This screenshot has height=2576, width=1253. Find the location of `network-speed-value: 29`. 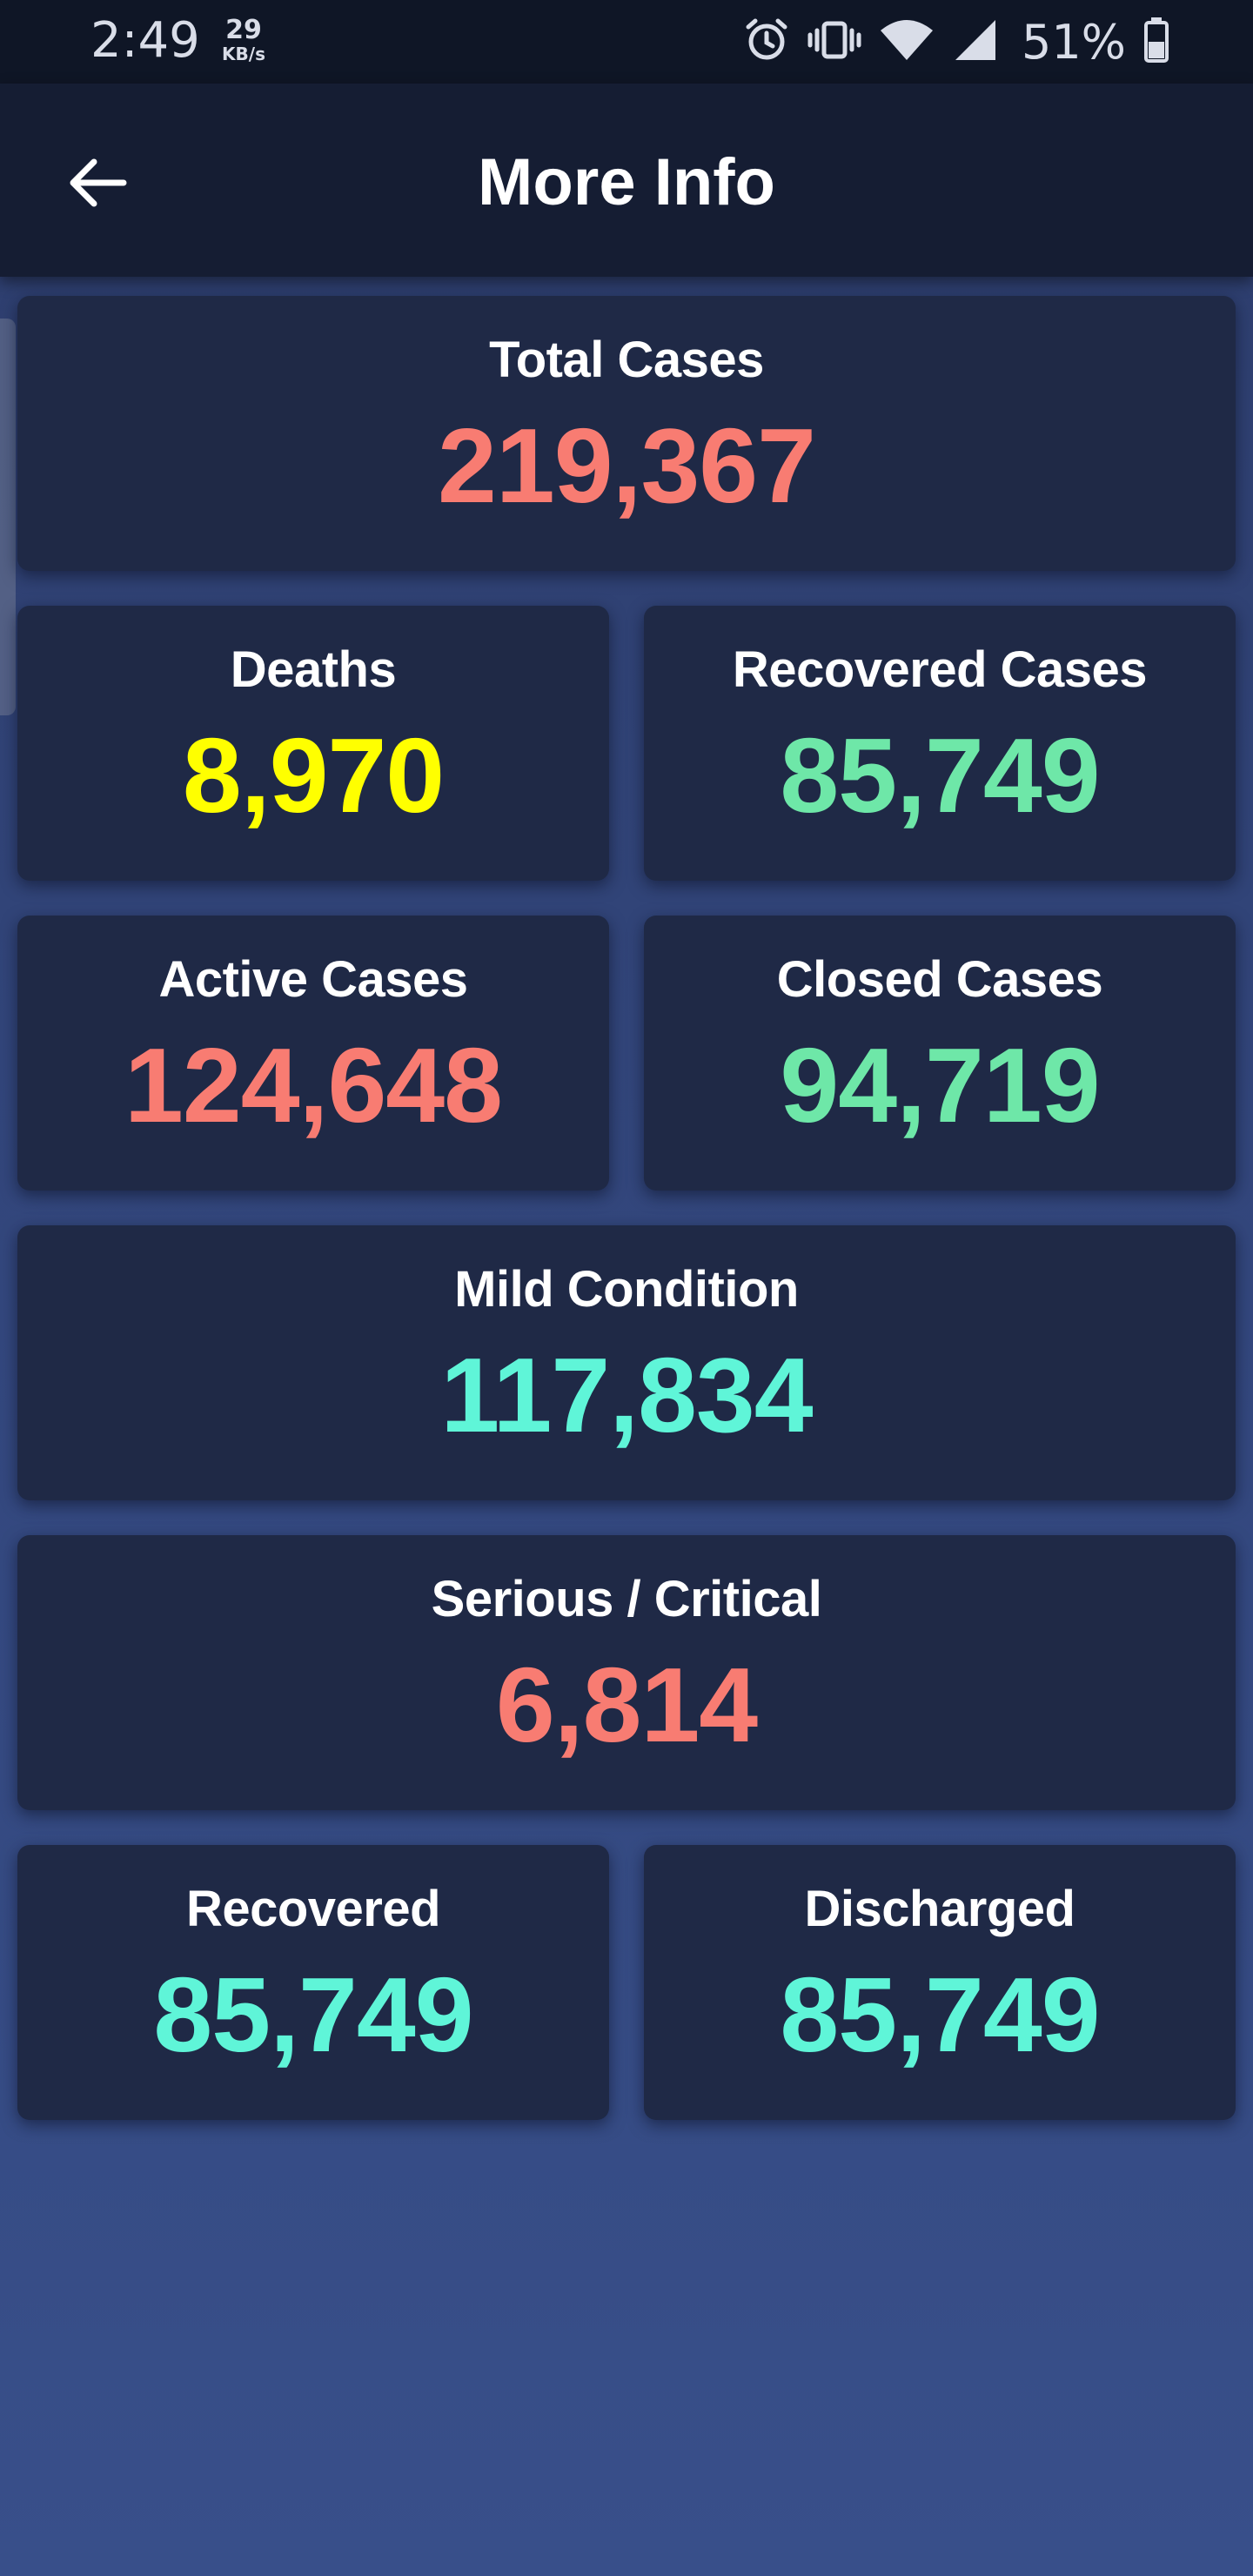

network-speed-value: 29 is located at coordinates (244, 30).